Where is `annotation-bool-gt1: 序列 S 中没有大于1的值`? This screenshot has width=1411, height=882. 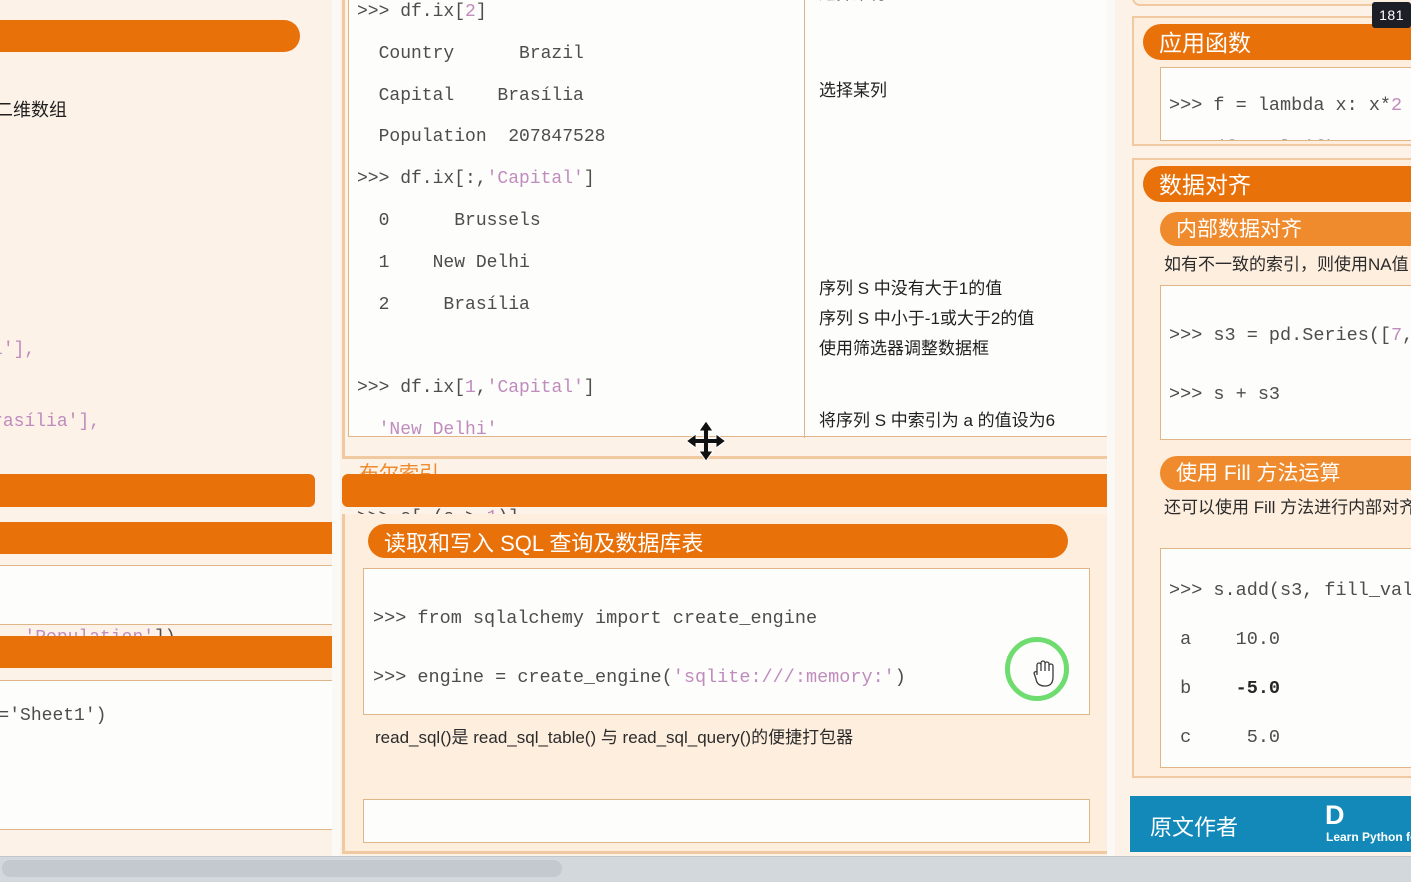
annotation-bool-gt1: 序列 S 中没有大于1的值 is located at coordinates (911, 288).